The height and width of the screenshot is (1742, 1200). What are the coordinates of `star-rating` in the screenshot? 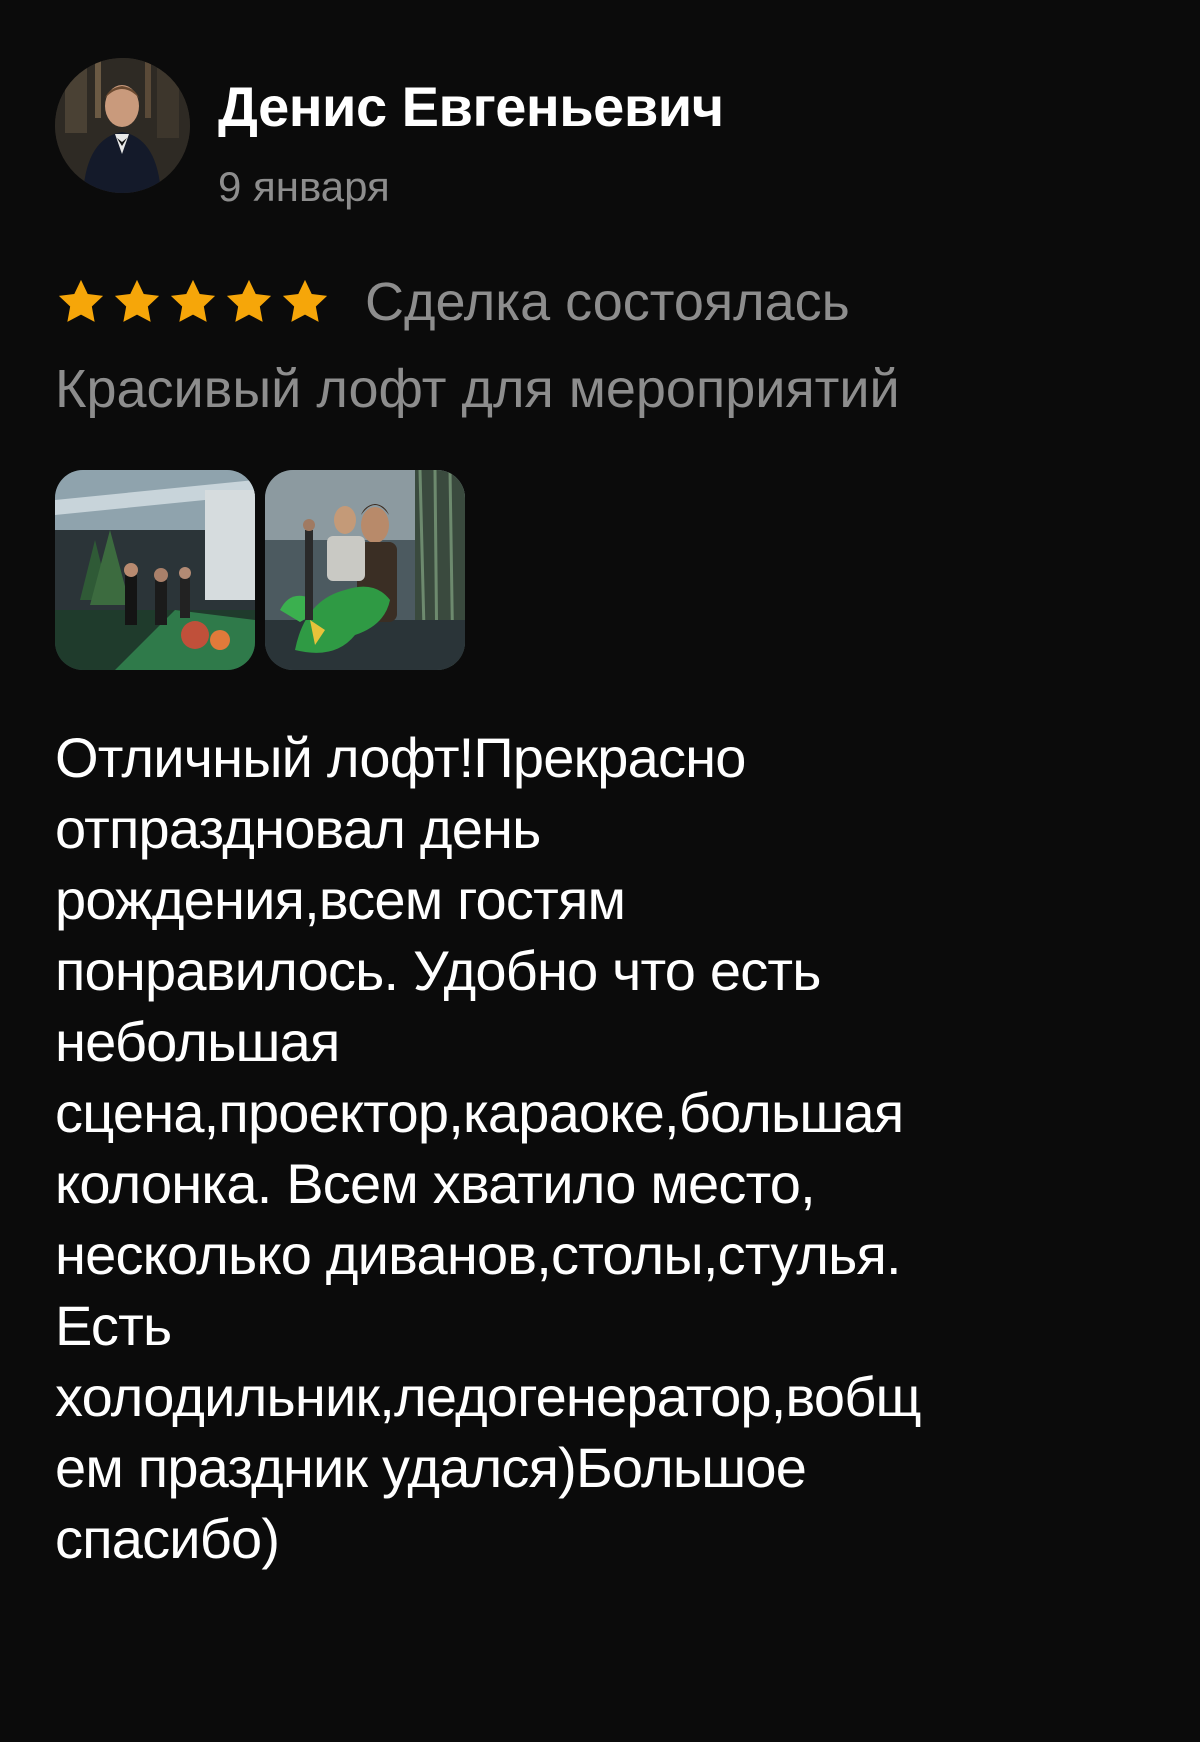 It's located at (193, 302).